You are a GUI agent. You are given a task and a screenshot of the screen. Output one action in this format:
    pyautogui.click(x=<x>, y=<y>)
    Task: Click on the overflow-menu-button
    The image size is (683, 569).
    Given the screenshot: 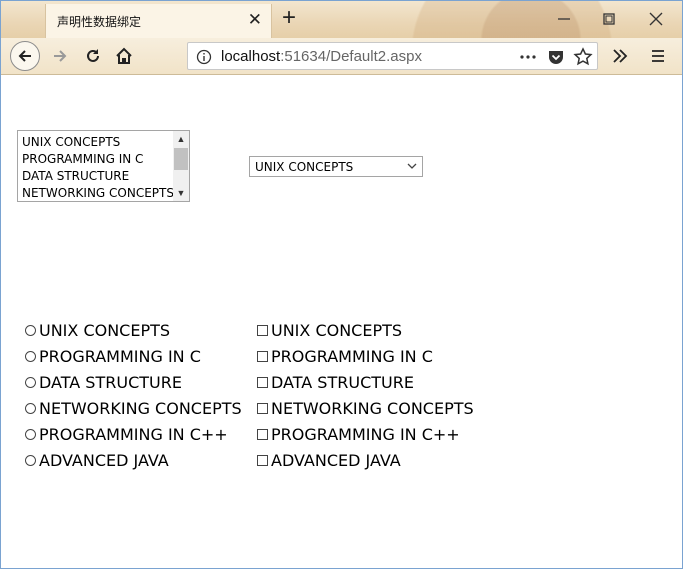 What is the action you would take?
    pyautogui.click(x=620, y=56)
    